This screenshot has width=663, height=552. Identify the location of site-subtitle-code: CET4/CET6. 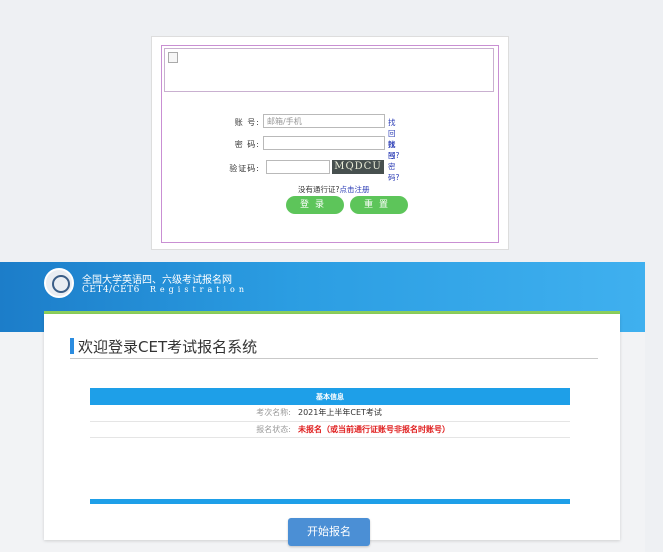
(111, 290).